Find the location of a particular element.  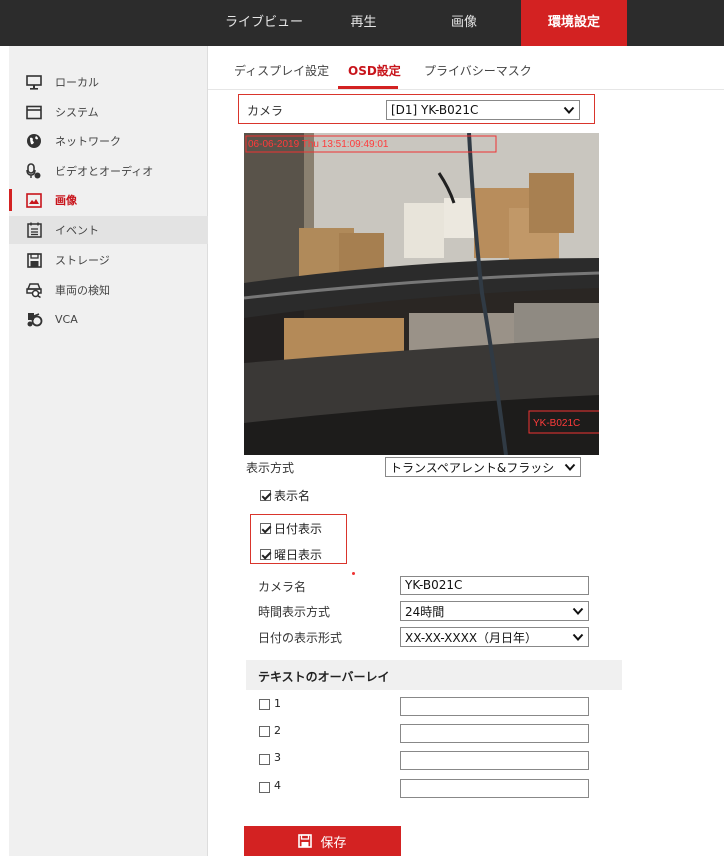

sidebar-item-label: VCA is located at coordinates (66, 319).